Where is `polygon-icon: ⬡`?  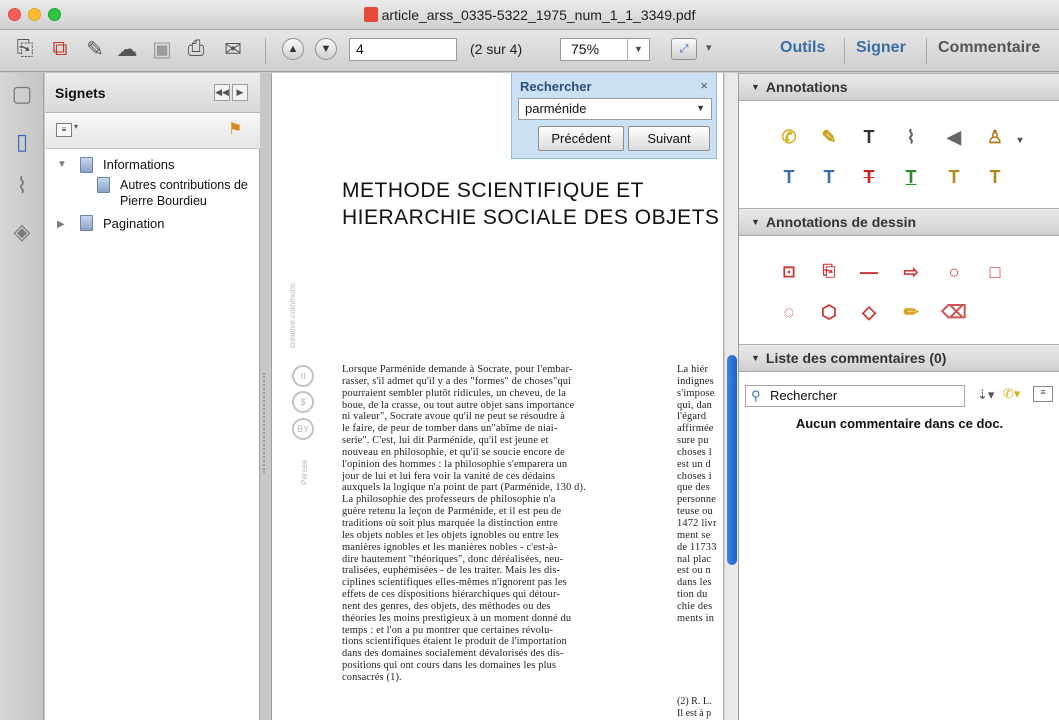
polygon-icon: ⬡ is located at coordinates (829, 312).